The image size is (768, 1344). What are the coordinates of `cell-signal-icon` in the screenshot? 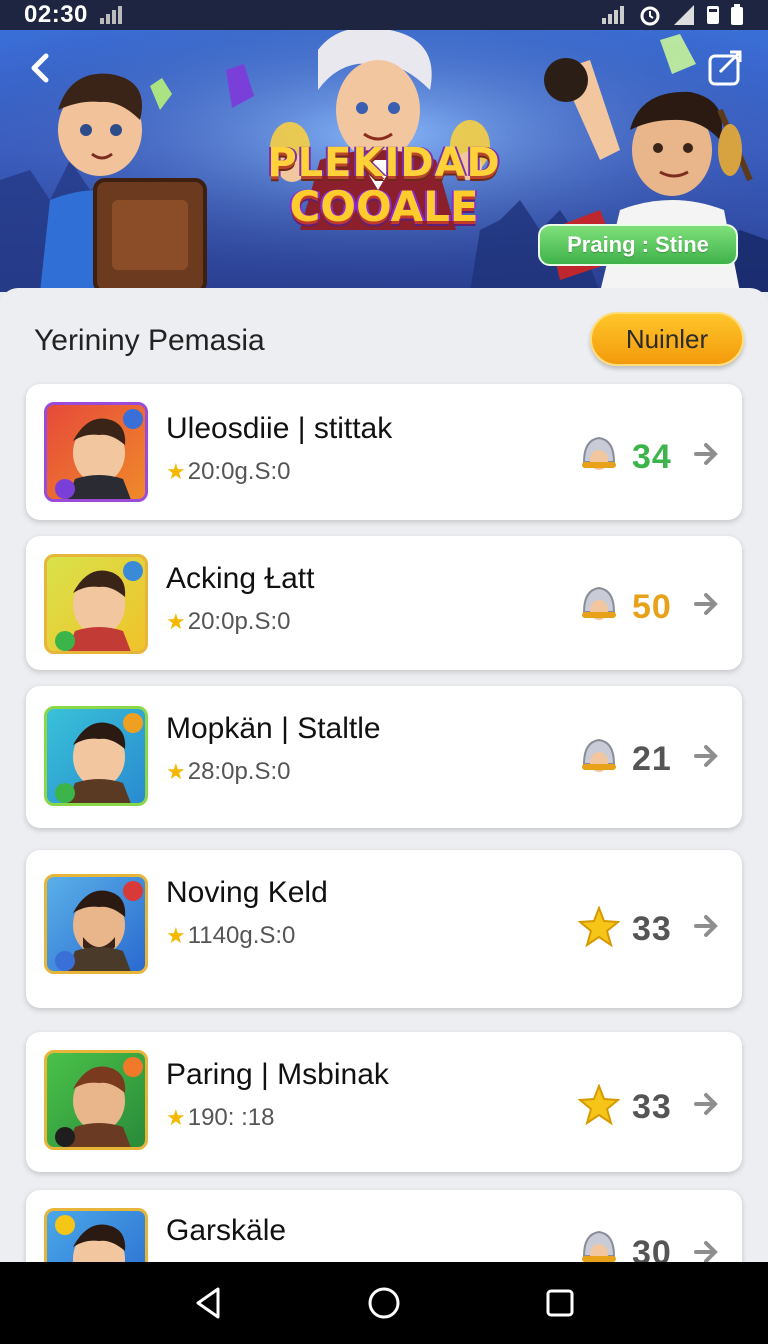 It's located at (684, 15).